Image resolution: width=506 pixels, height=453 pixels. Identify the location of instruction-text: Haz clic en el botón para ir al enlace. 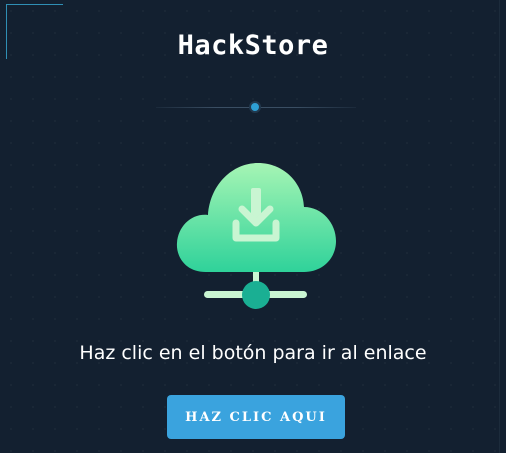
(253, 353).